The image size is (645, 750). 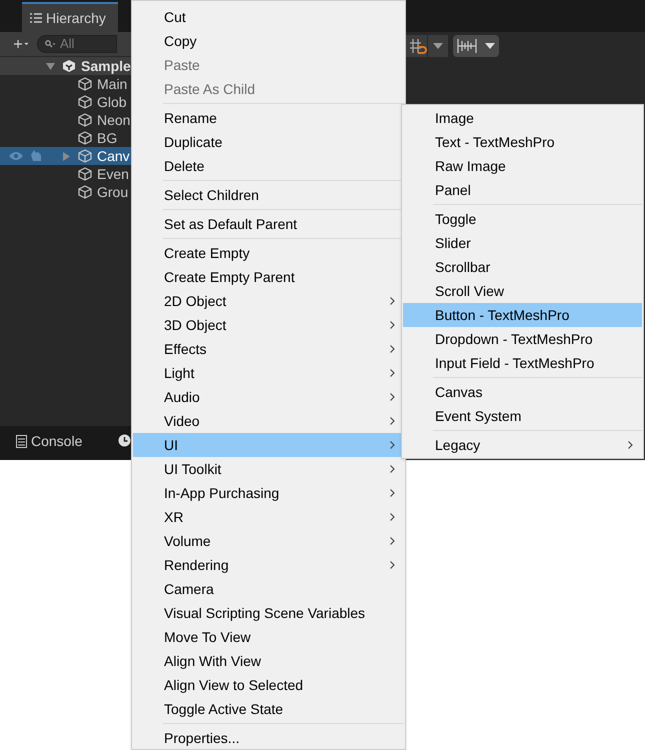 I want to click on menu-item: Toggle Active State, so click(x=268, y=709).